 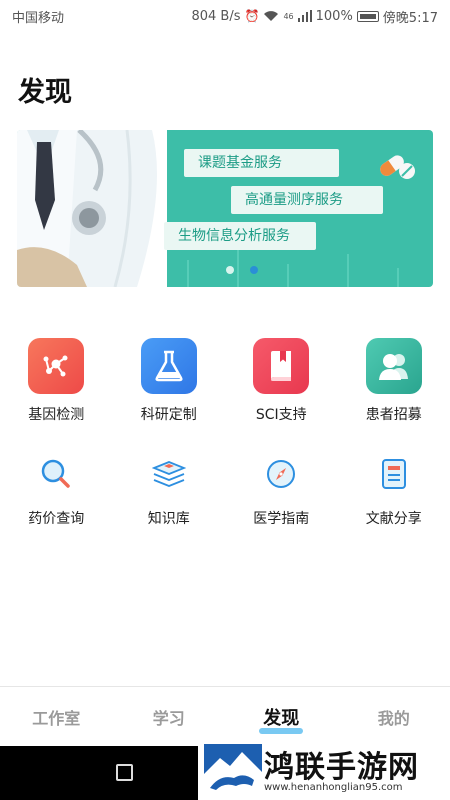 I want to click on alarm-icon: ⏰, so click(x=252, y=16).